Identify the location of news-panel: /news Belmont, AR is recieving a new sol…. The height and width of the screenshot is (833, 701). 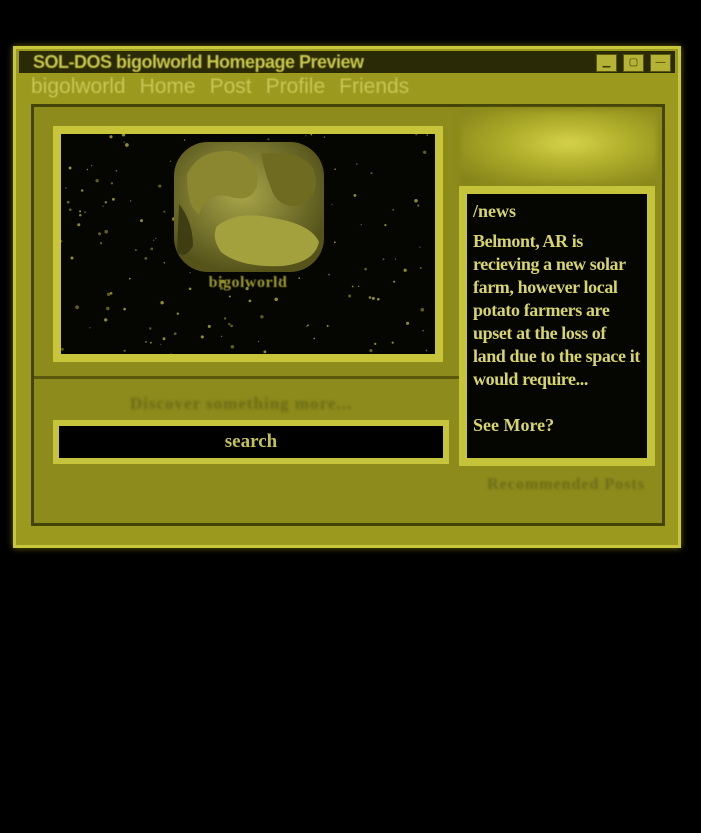
(557, 326).